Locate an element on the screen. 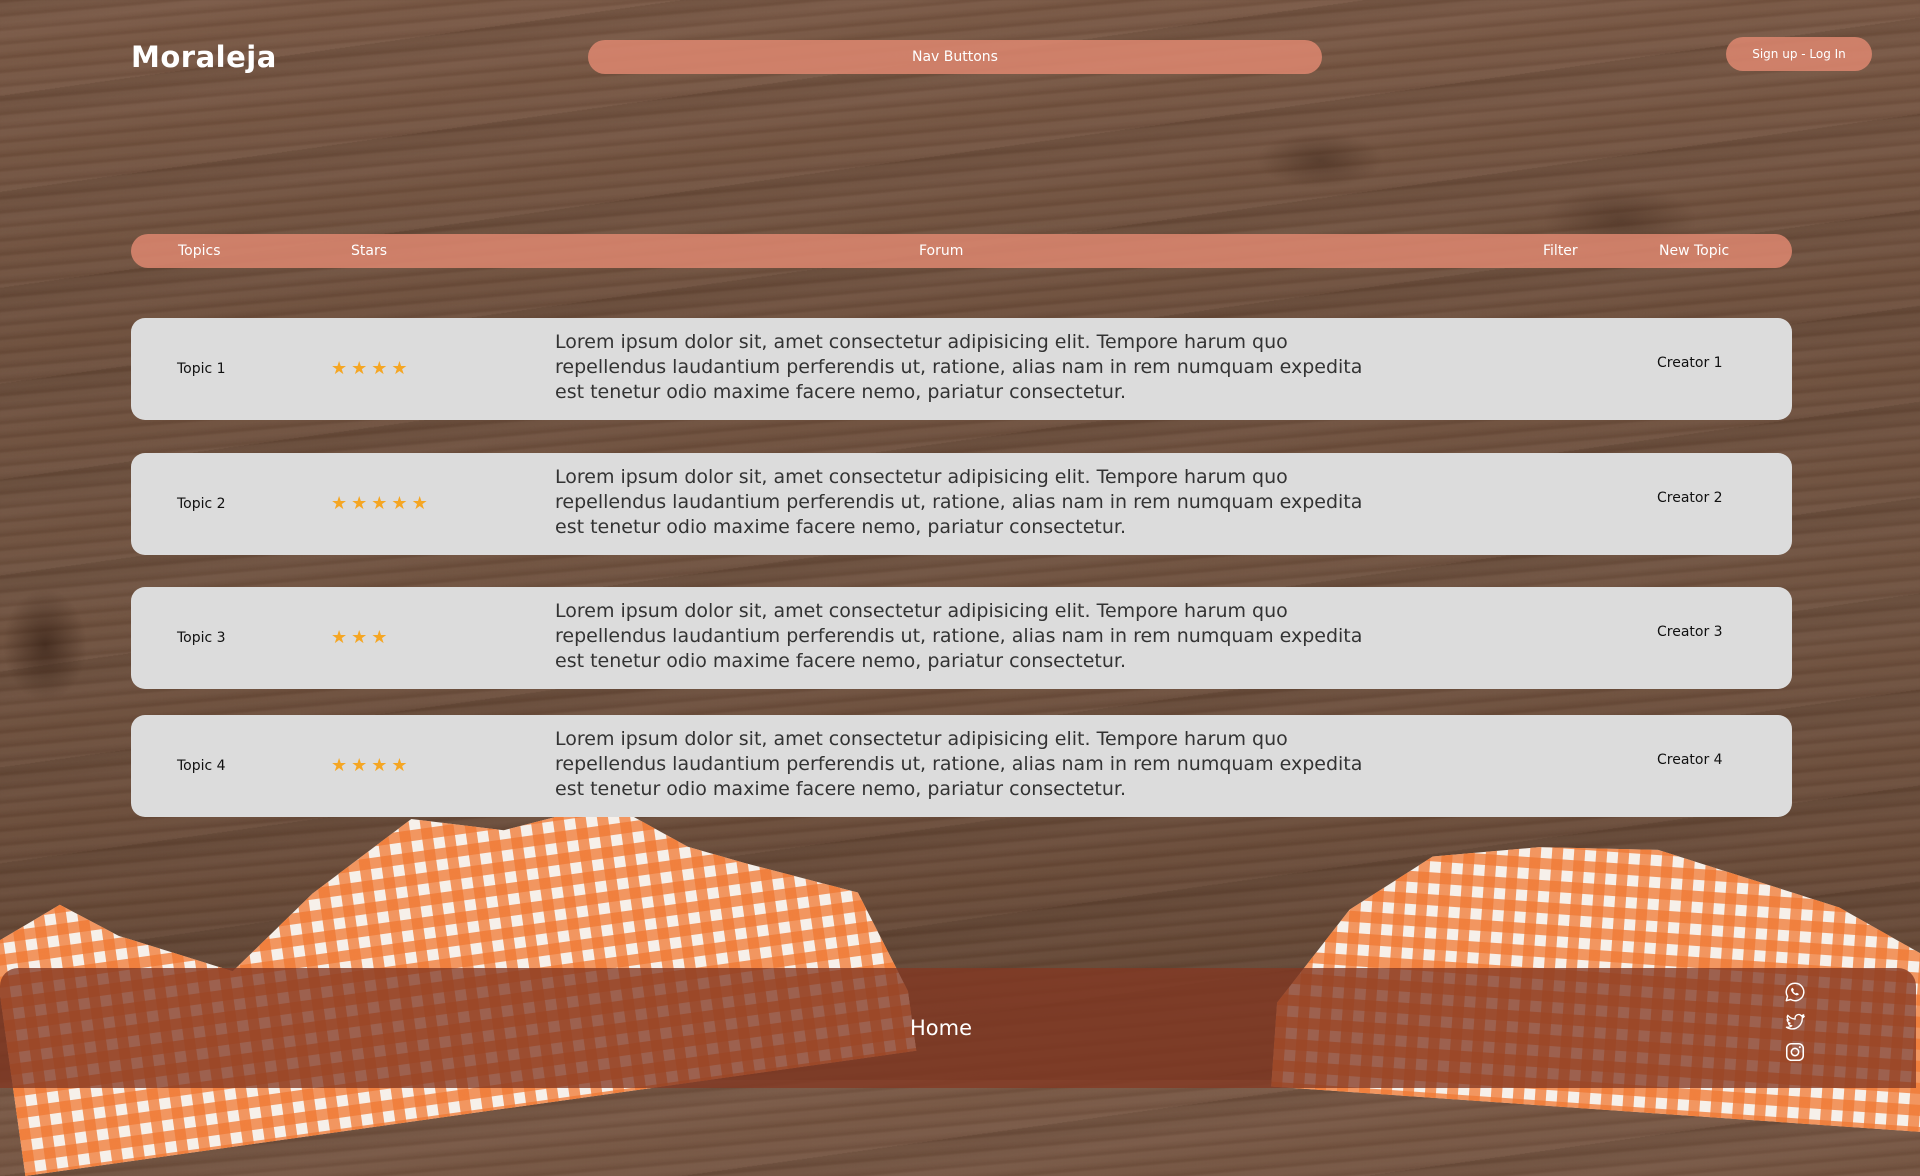  signup-login-label: Sign up - Log In is located at coordinates (1799, 54).